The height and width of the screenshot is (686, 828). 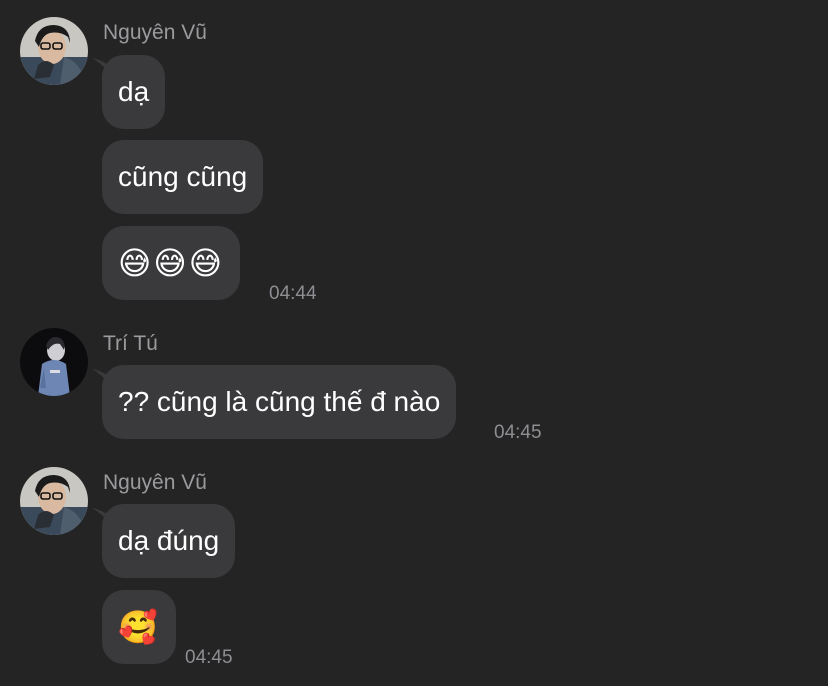 What do you see at coordinates (130, 343) in the screenshot?
I see `sender-name: Trí Tú` at bounding box center [130, 343].